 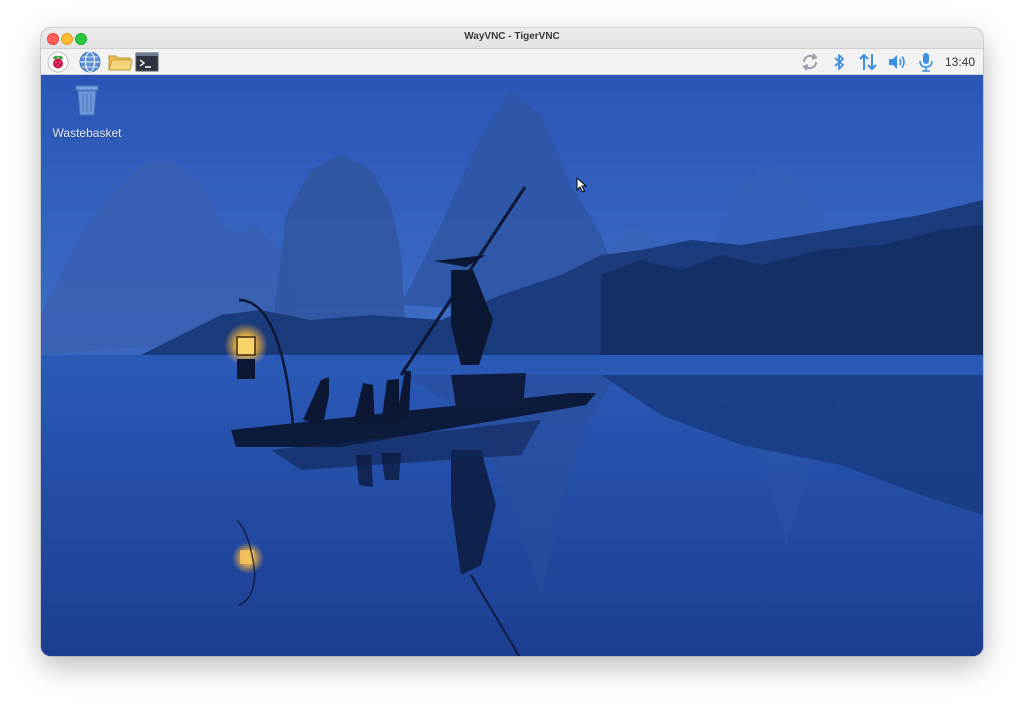 What do you see at coordinates (90, 62) in the screenshot?
I see `web-browser-icon` at bounding box center [90, 62].